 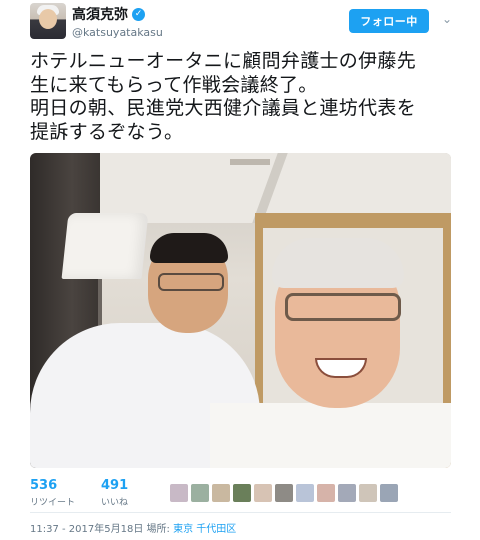 What do you see at coordinates (114, 496) in the screenshot?
I see `like-stat: 491 いいね` at bounding box center [114, 496].